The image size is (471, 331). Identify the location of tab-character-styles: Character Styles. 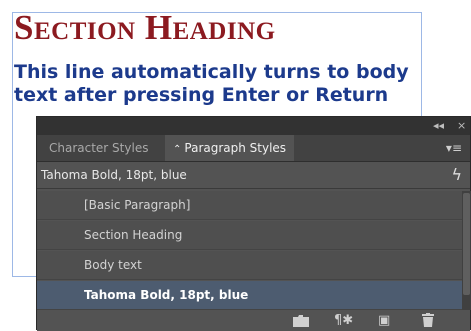
(98, 148).